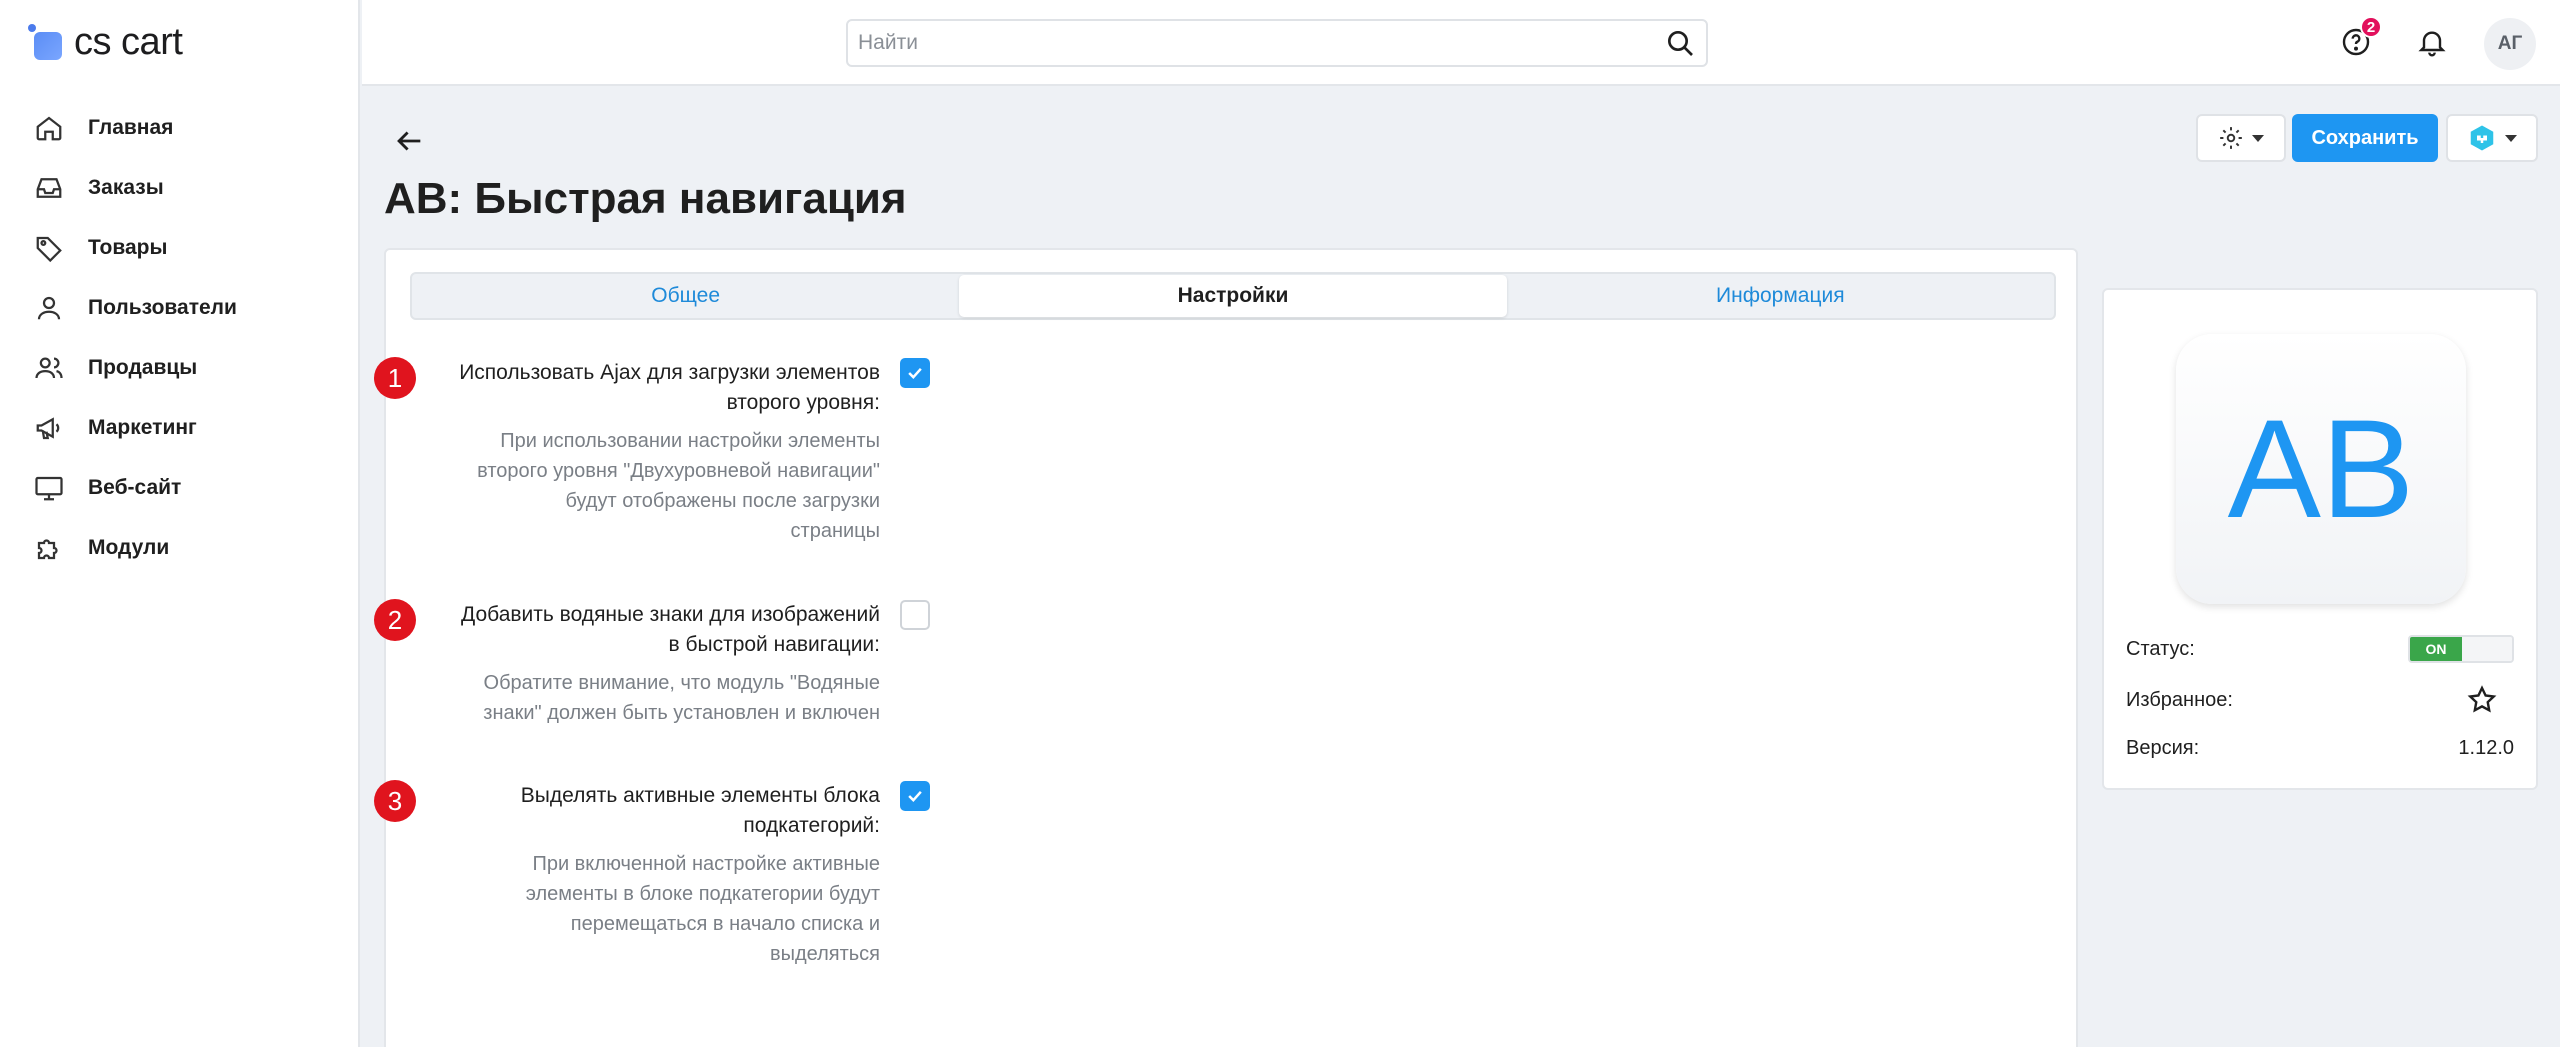  I want to click on notifications-button, so click(2432, 42).